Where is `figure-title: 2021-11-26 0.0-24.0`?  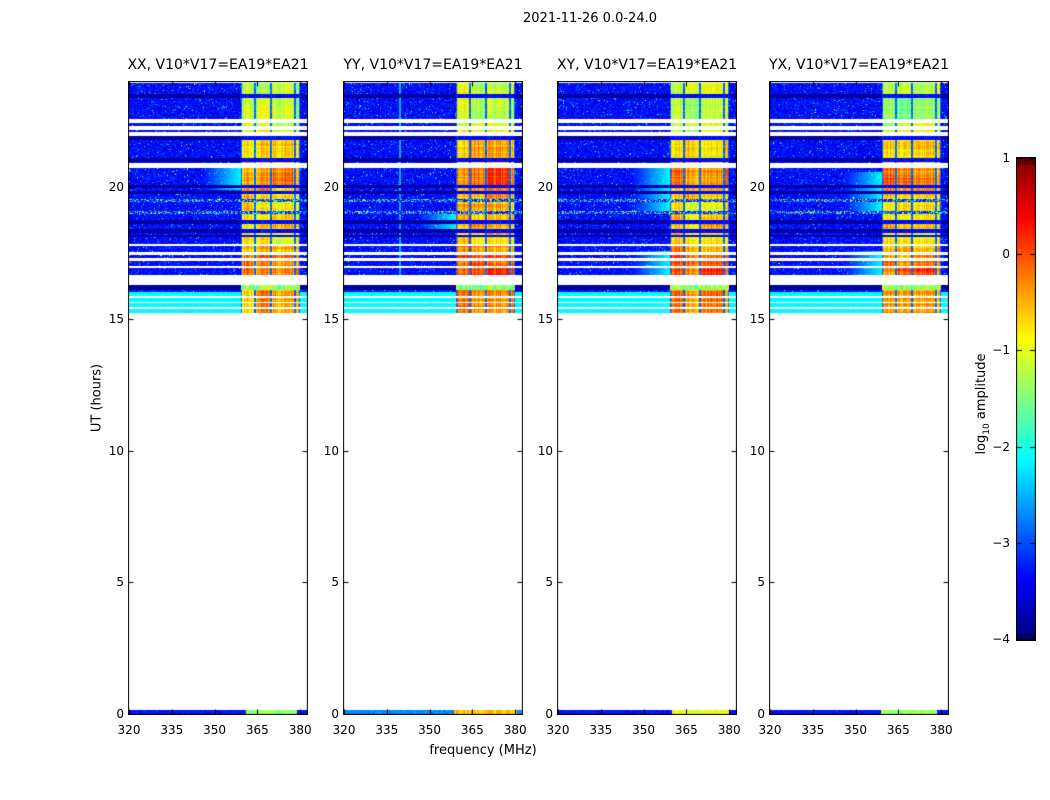 figure-title: 2021-11-26 0.0-24.0 is located at coordinates (590, 18).